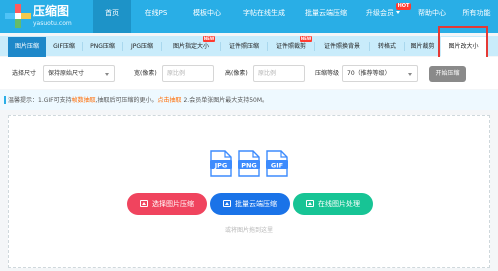 The height and width of the screenshot is (271, 498). I want to click on cloud-upload-icon, so click(227, 203).